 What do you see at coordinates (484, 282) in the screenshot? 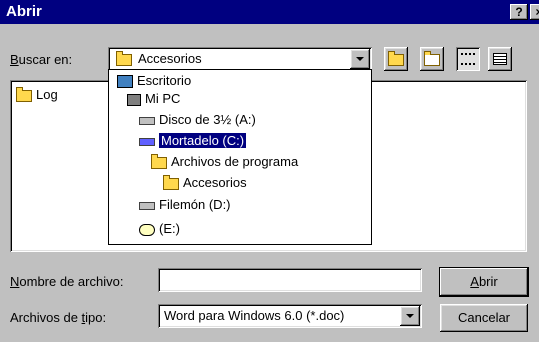
I see `open-button: Abrir` at bounding box center [484, 282].